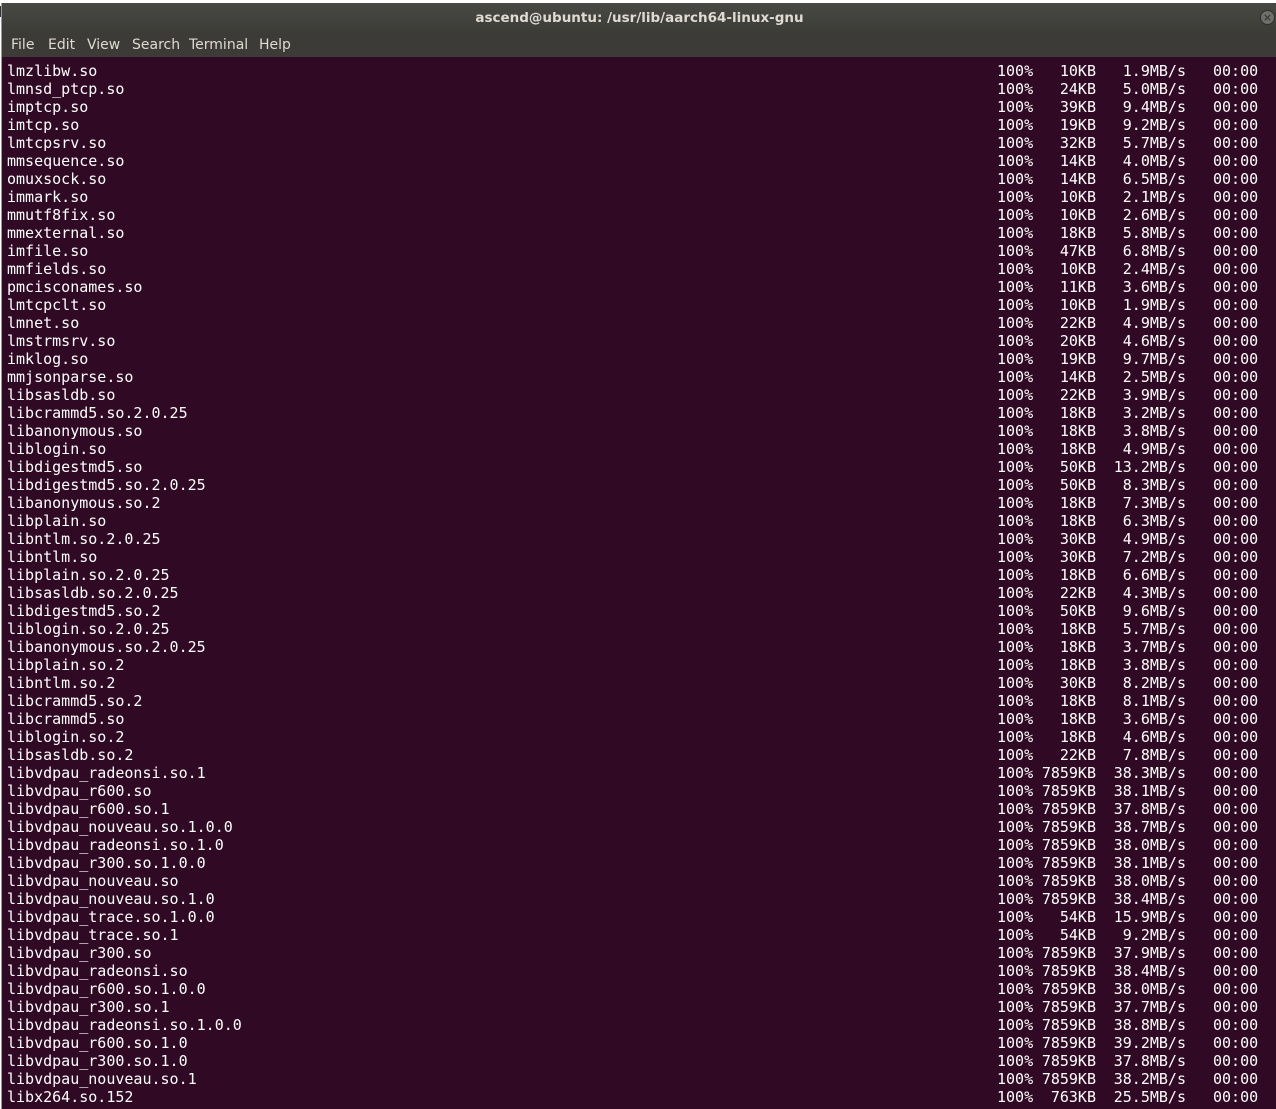 This screenshot has width=1276, height=1109. I want to click on file-name: libvdpau_r300.so.1.0, so click(97, 1061).